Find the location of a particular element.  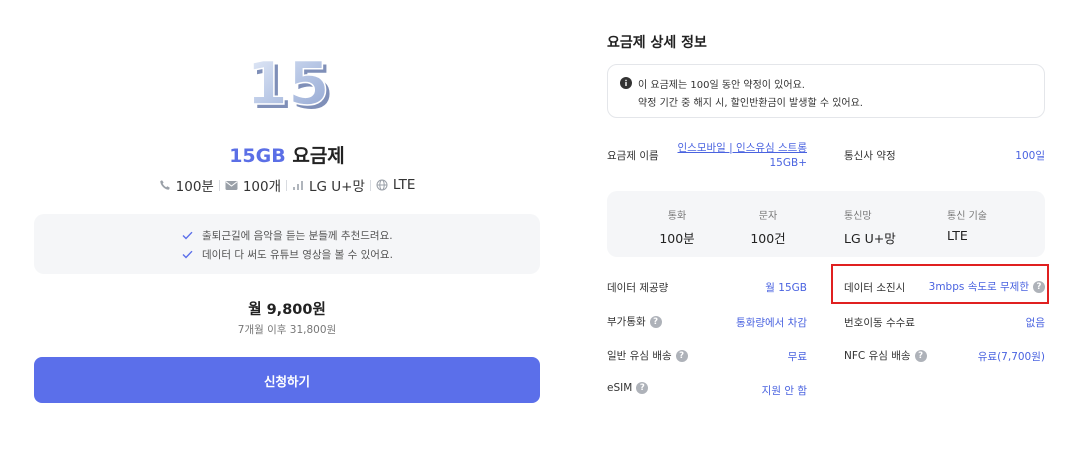

summary-caption: 통화 is located at coordinates (677, 216).